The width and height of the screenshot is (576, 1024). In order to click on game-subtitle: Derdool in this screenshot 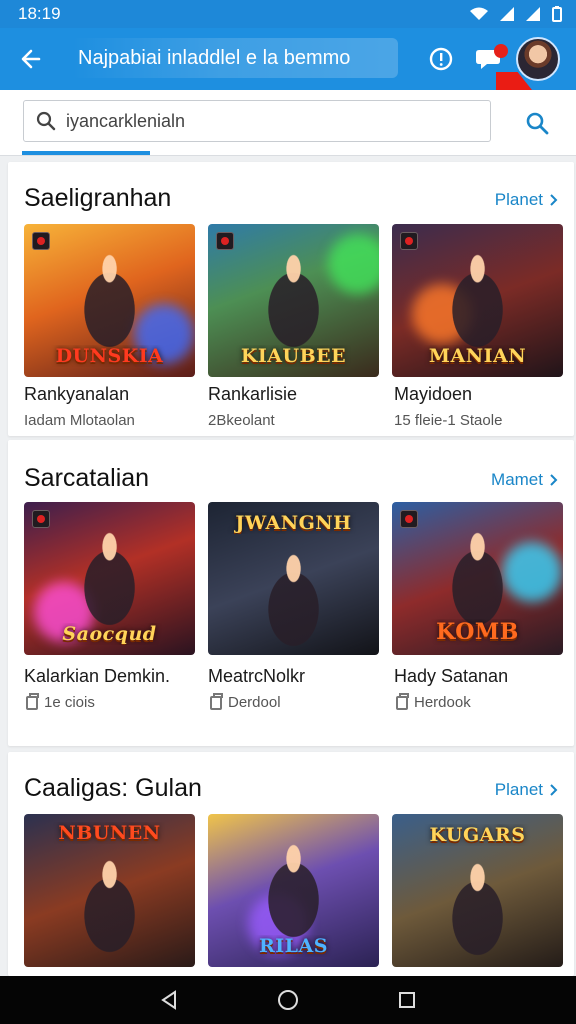, I will do `click(245, 701)`.